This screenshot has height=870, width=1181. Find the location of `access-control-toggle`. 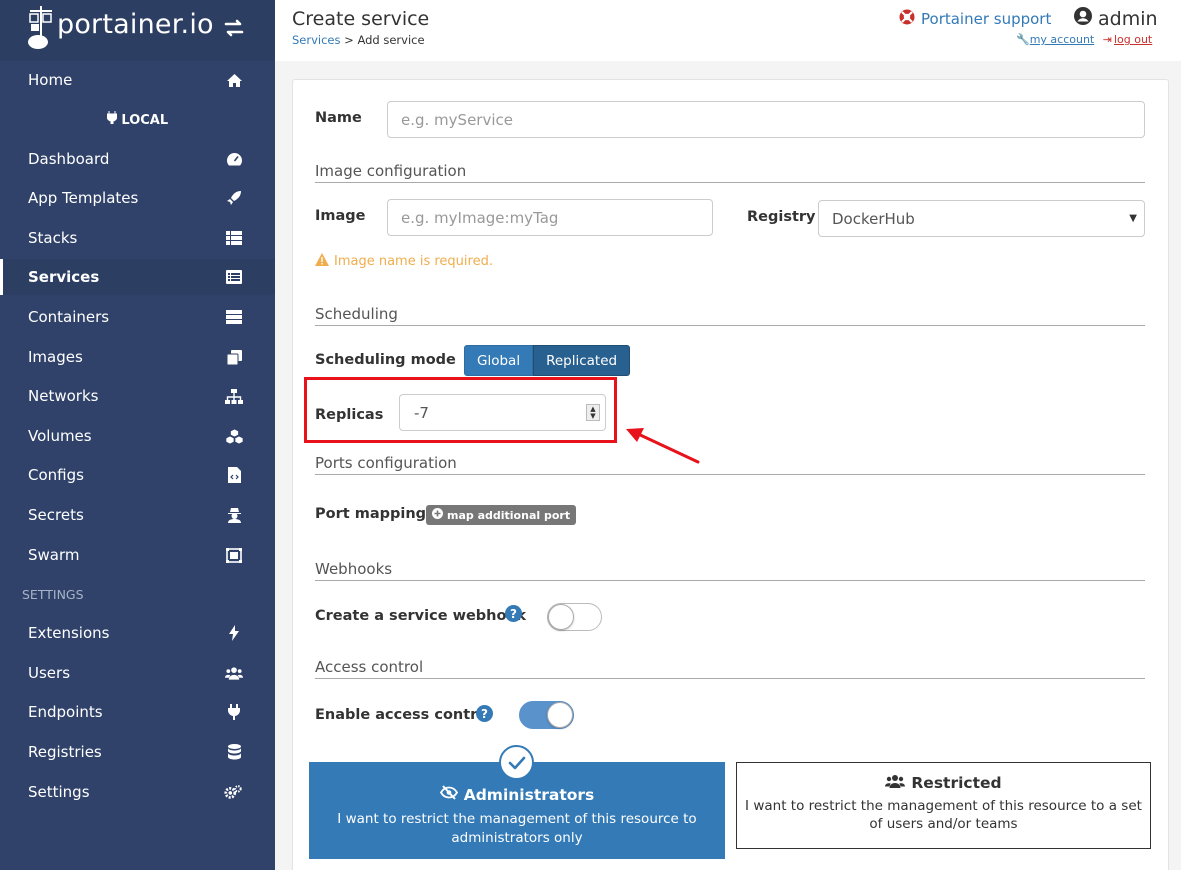

access-control-toggle is located at coordinates (546, 715).